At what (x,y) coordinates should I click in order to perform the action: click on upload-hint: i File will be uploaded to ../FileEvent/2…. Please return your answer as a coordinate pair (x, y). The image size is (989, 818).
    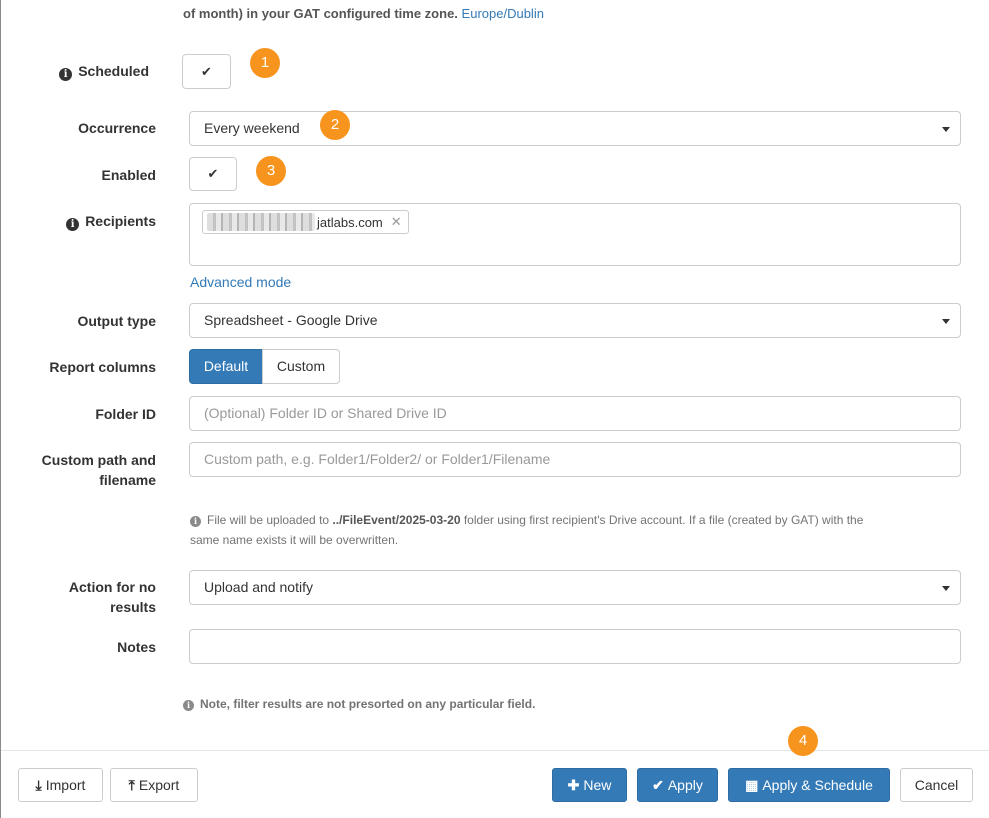
    Looking at the image, I should click on (527, 530).